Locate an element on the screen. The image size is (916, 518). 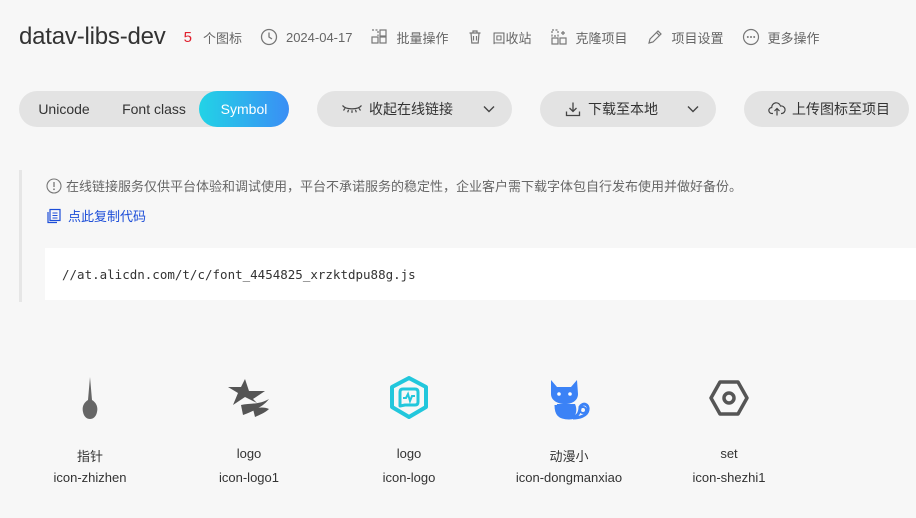
icon-name: set is located at coordinates (729, 453).